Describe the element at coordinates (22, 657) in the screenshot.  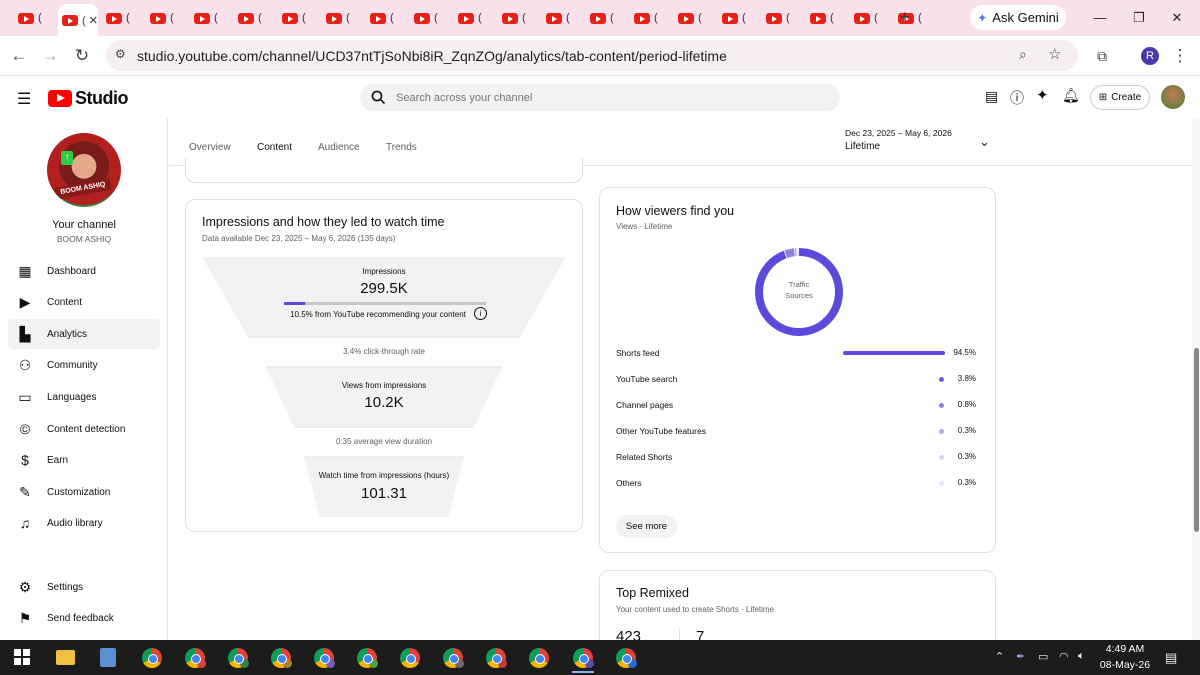
I see `windows-start-icon` at that location.